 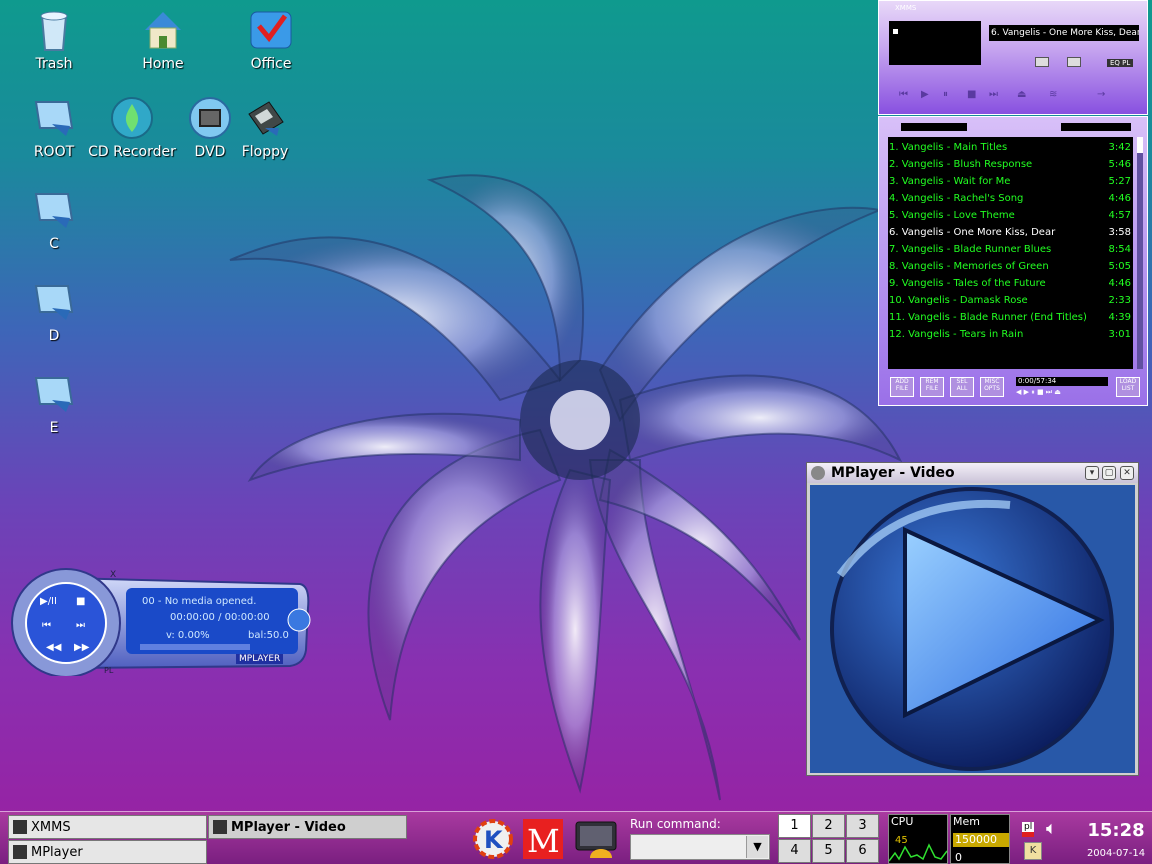 I want to click on desktop-icon-trash: Trash, so click(x=54, y=39).